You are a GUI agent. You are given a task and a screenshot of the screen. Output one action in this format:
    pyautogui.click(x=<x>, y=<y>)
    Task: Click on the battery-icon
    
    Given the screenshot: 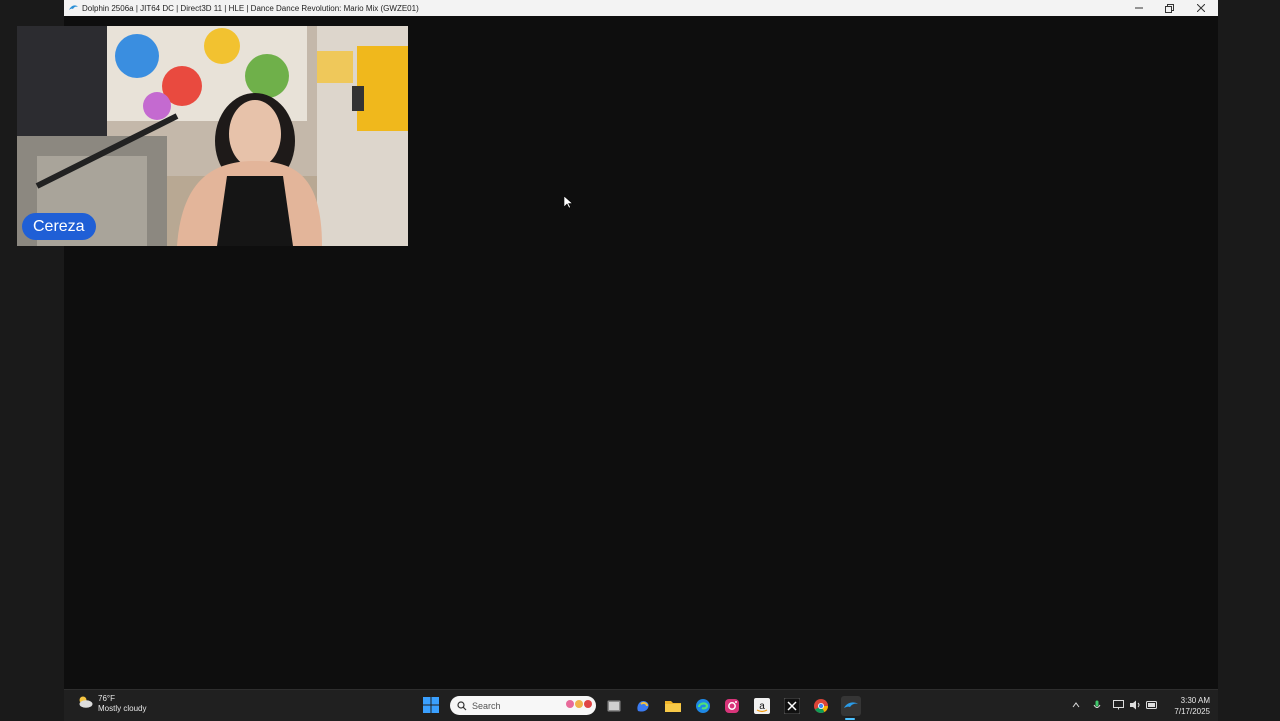 What is the action you would take?
    pyautogui.click(x=1152, y=705)
    